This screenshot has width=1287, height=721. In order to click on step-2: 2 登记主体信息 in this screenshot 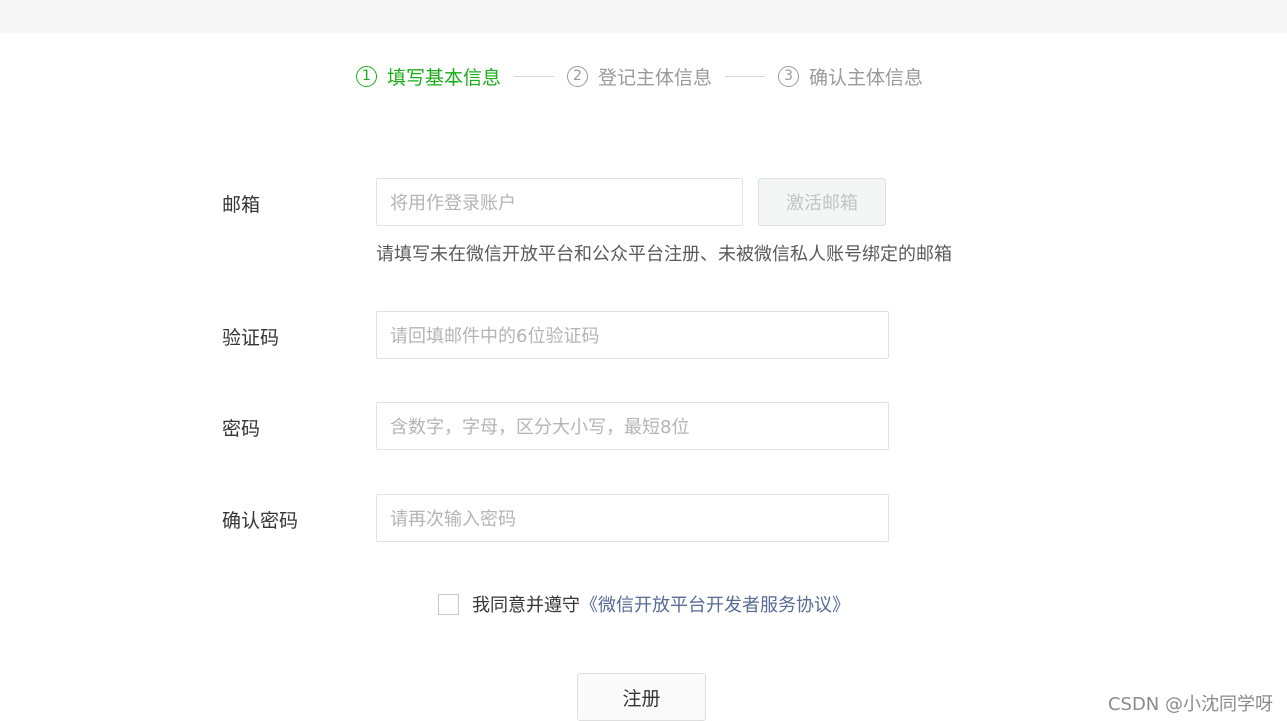, I will do `click(639, 76)`.